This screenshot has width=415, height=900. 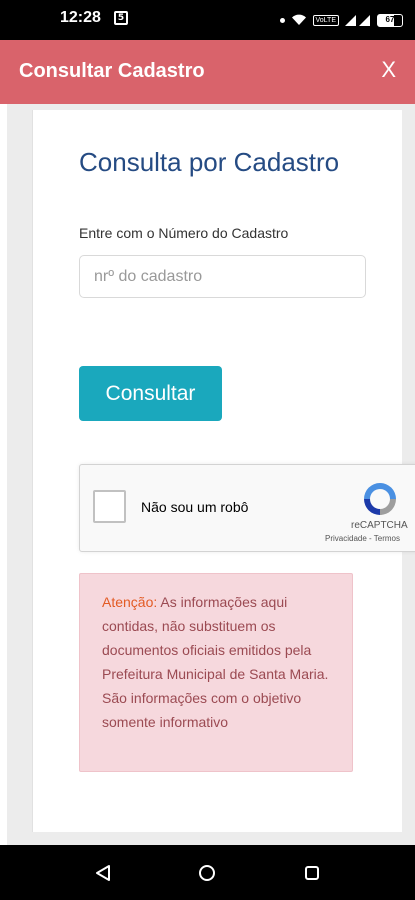 What do you see at coordinates (341, 20) in the screenshot?
I see `status-icons: VoLTE 67` at bounding box center [341, 20].